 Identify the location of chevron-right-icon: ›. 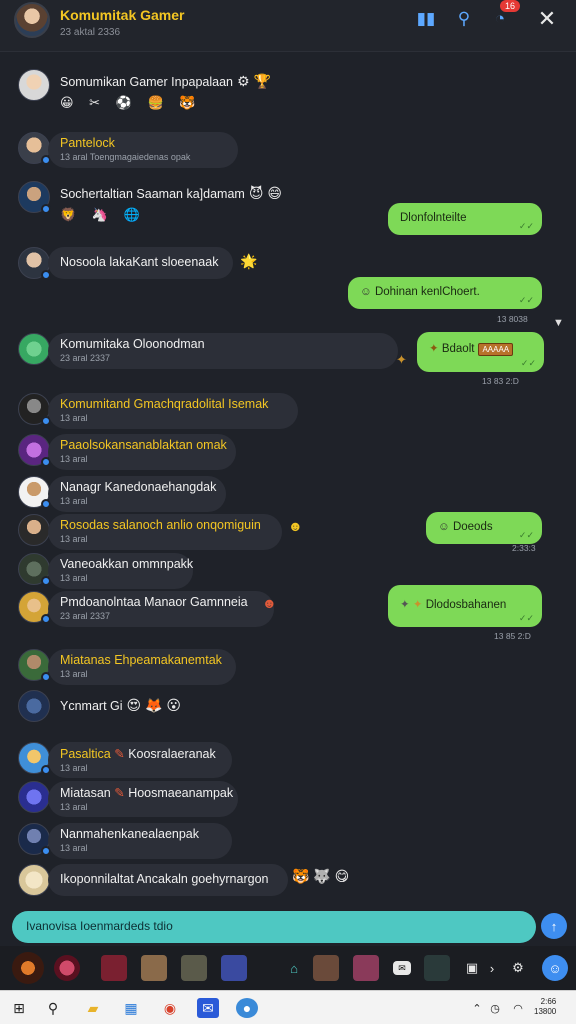
(492, 968).